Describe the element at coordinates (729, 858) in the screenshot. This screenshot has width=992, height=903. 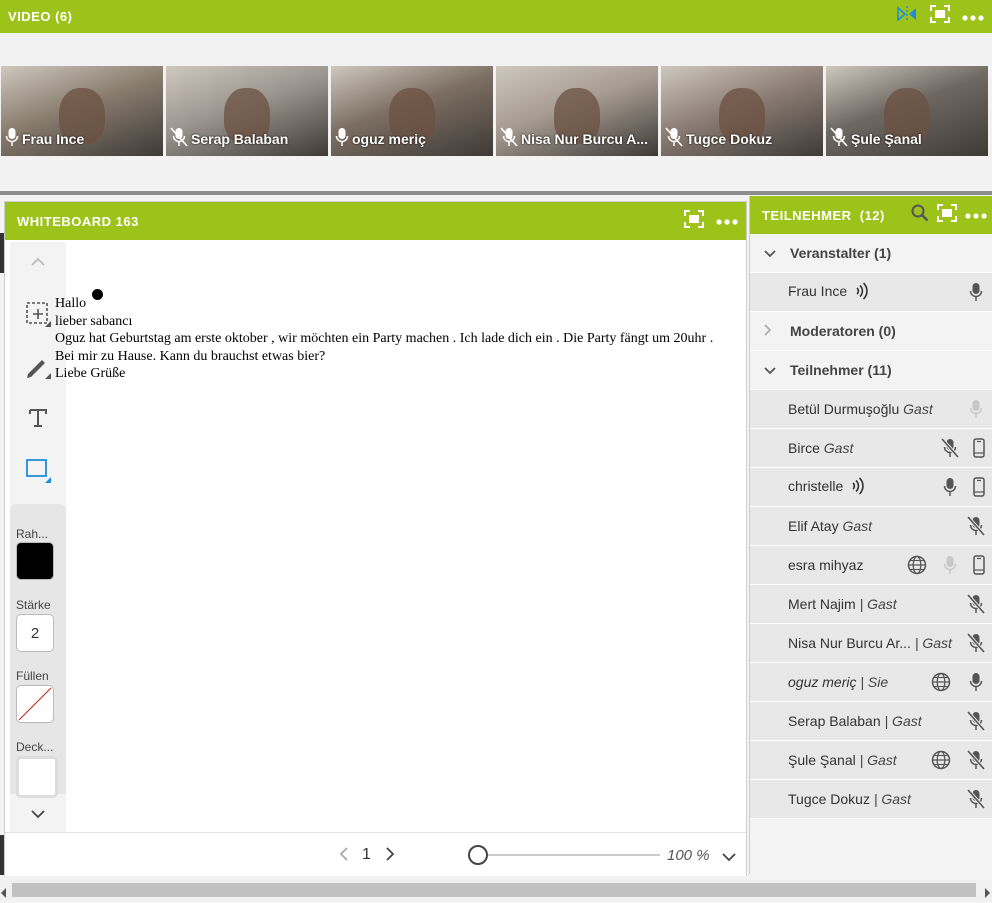
I see `zoom-dropdown-icon` at that location.